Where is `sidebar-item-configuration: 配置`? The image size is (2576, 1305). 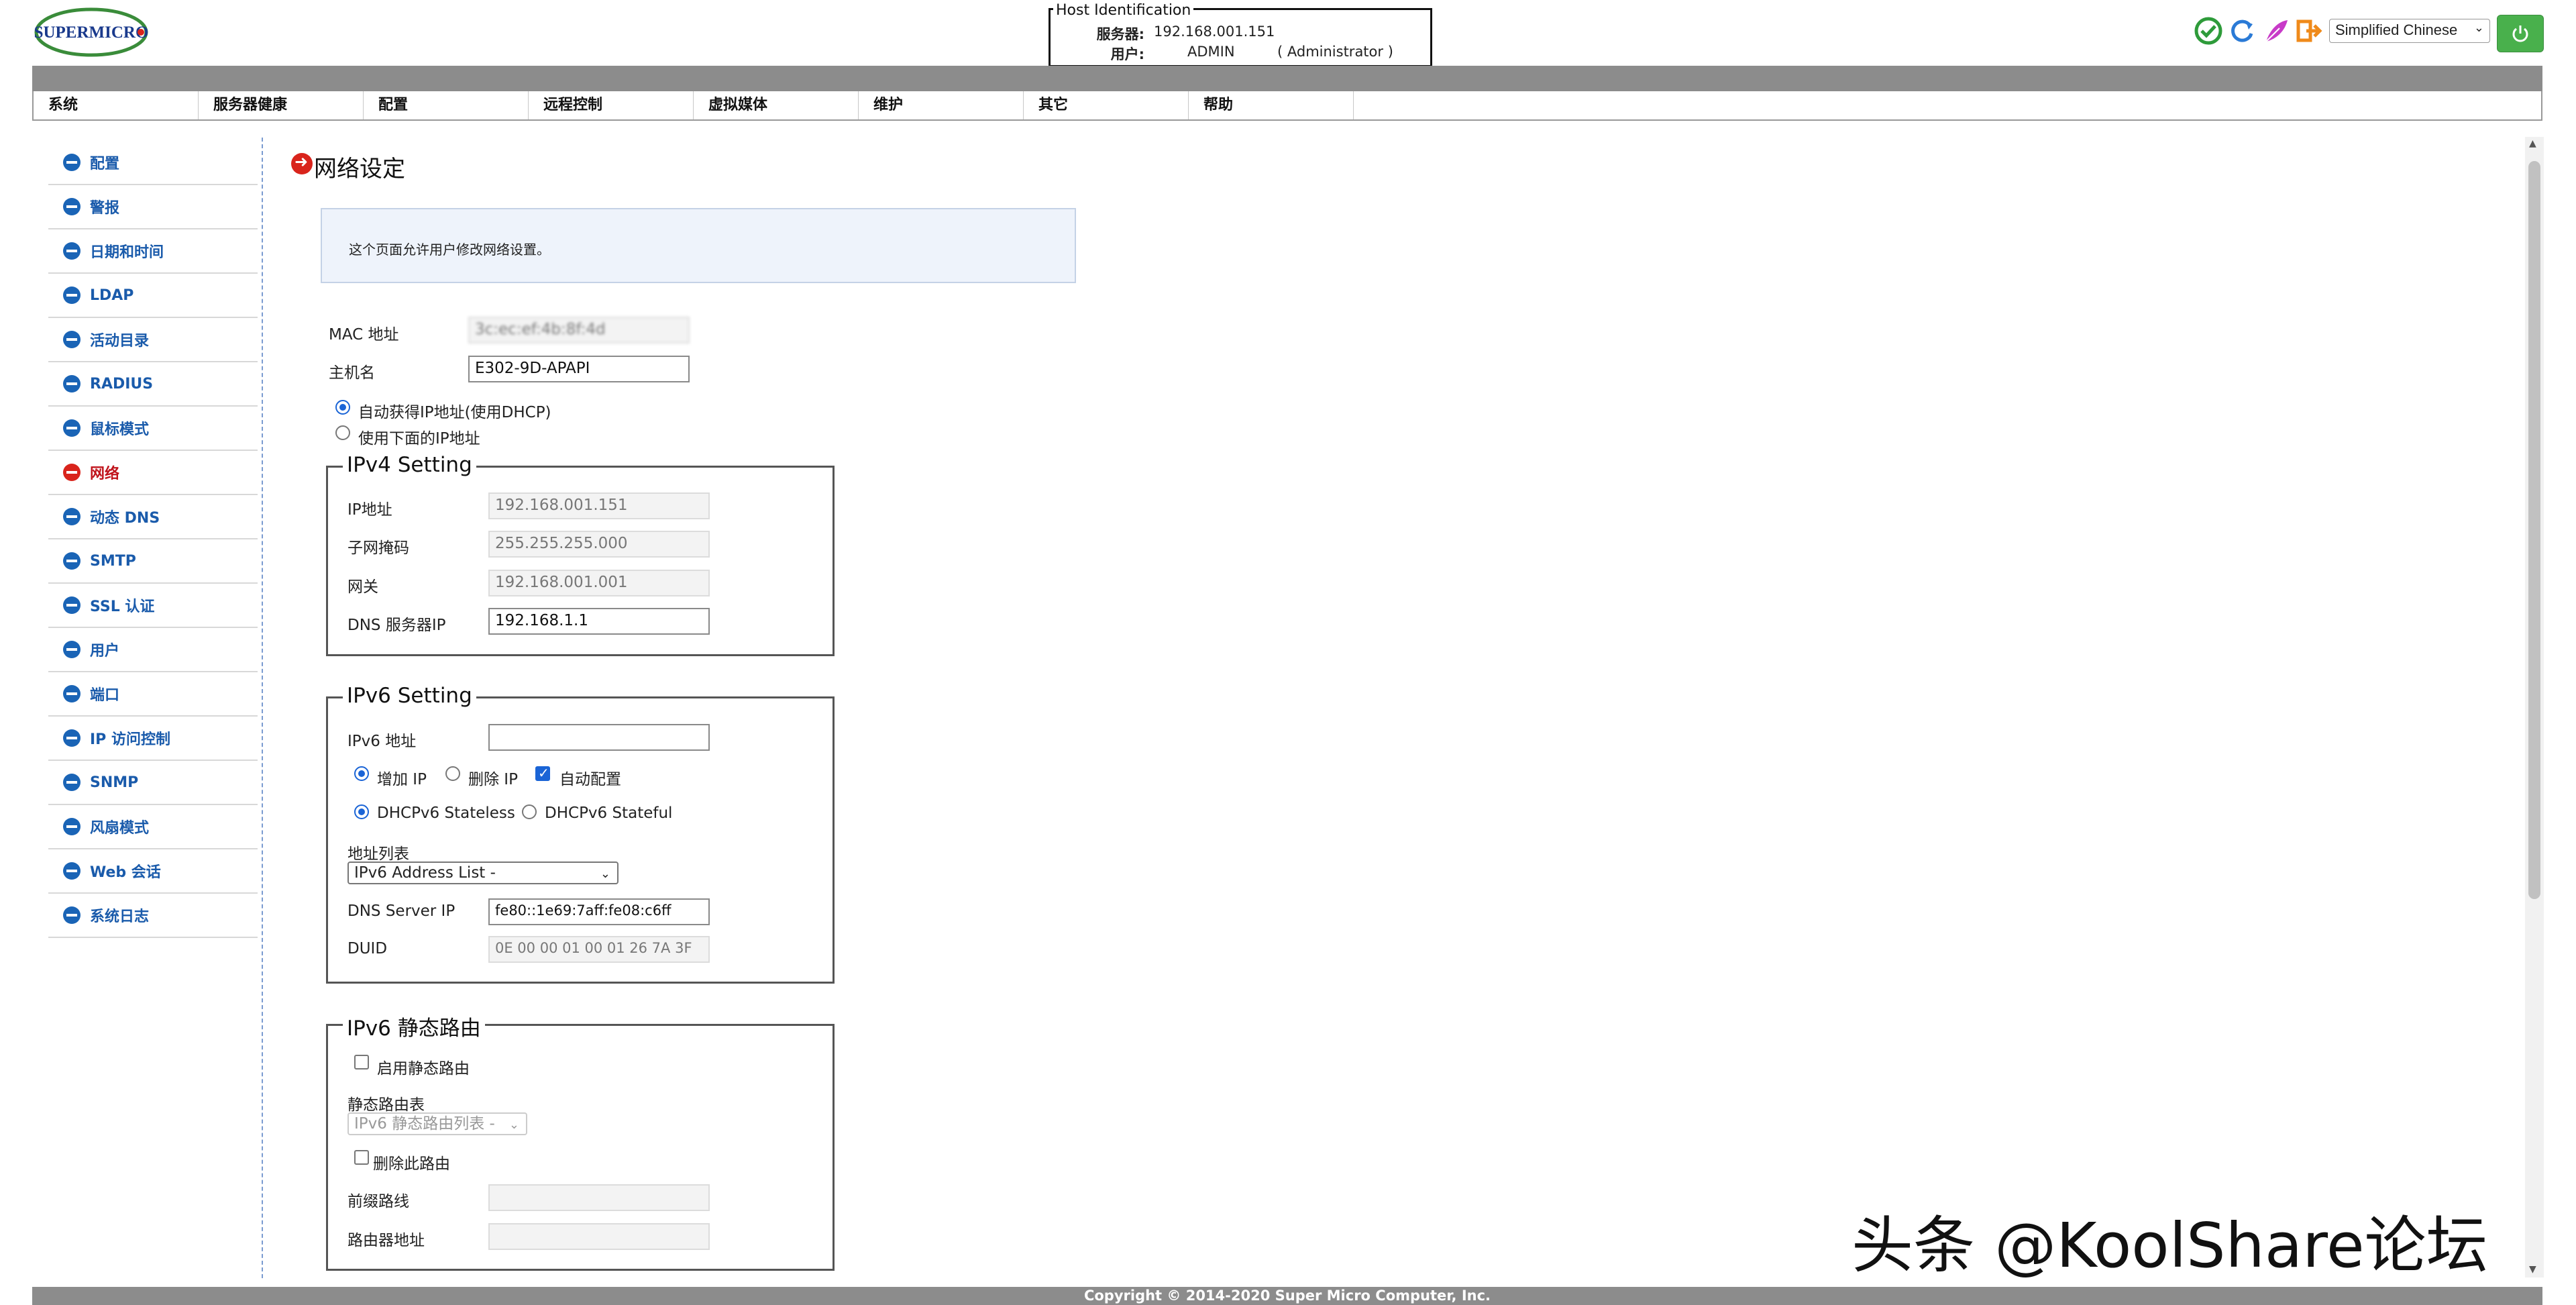
sidebar-item-configuration: 配置 is located at coordinates (153, 163).